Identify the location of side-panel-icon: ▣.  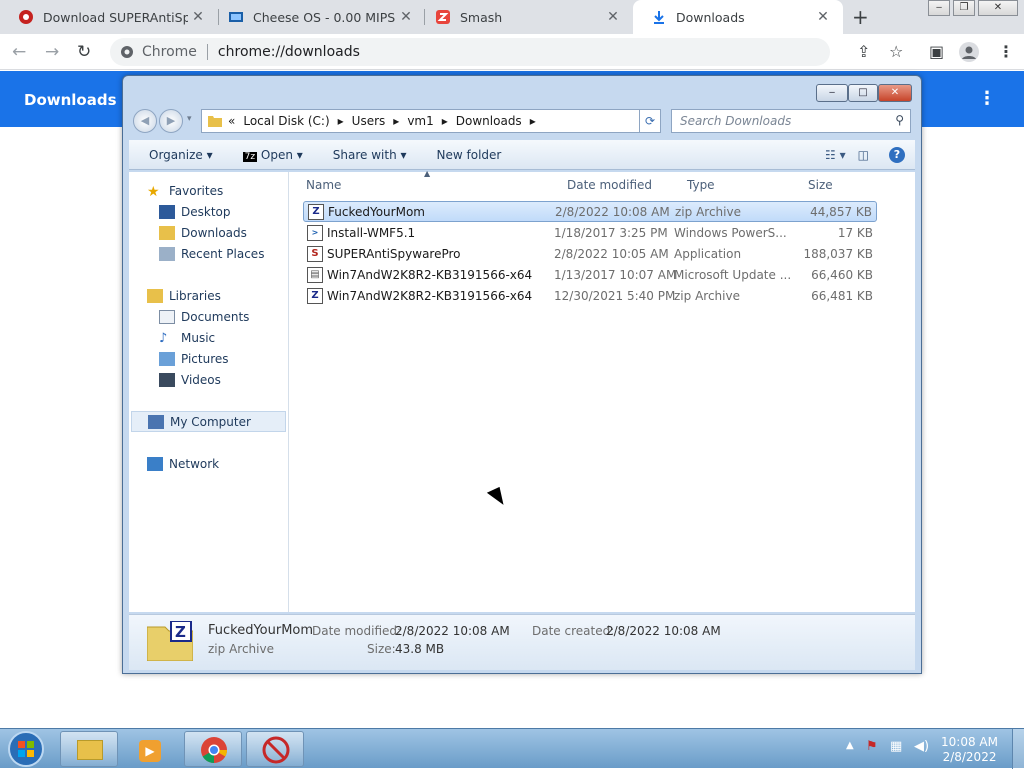
(936, 51).